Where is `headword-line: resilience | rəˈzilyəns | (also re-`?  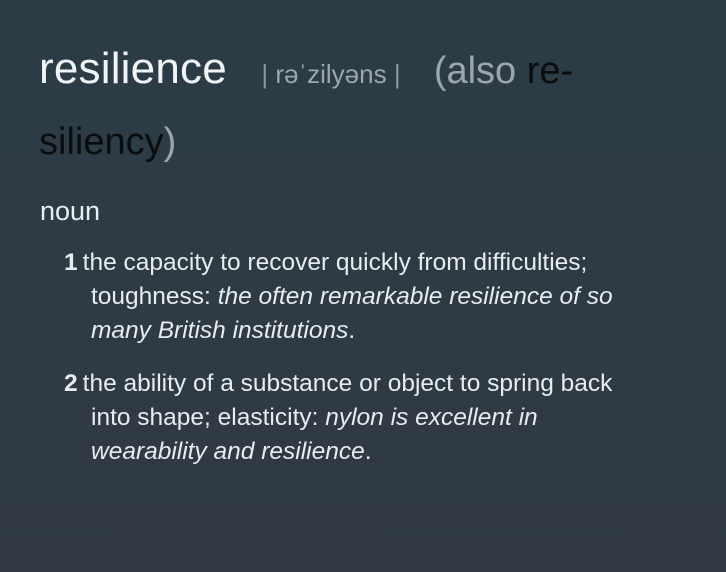 headword-line: resilience | rəˈzilyəns | (also re- is located at coordinates (364, 75).